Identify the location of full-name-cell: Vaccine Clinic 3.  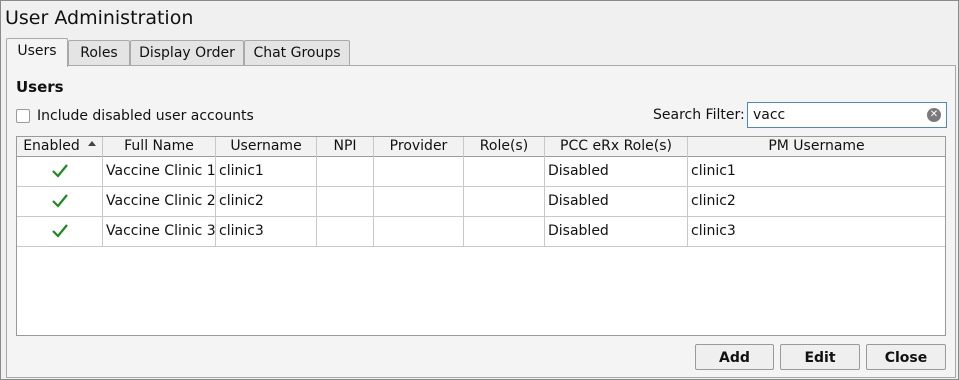
(159, 232).